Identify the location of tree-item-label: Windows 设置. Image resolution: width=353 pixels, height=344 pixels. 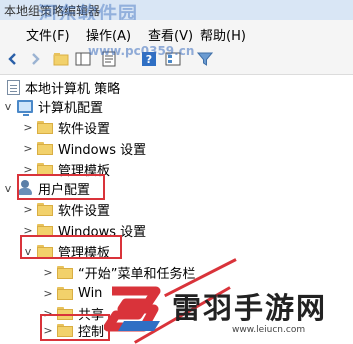
(102, 150).